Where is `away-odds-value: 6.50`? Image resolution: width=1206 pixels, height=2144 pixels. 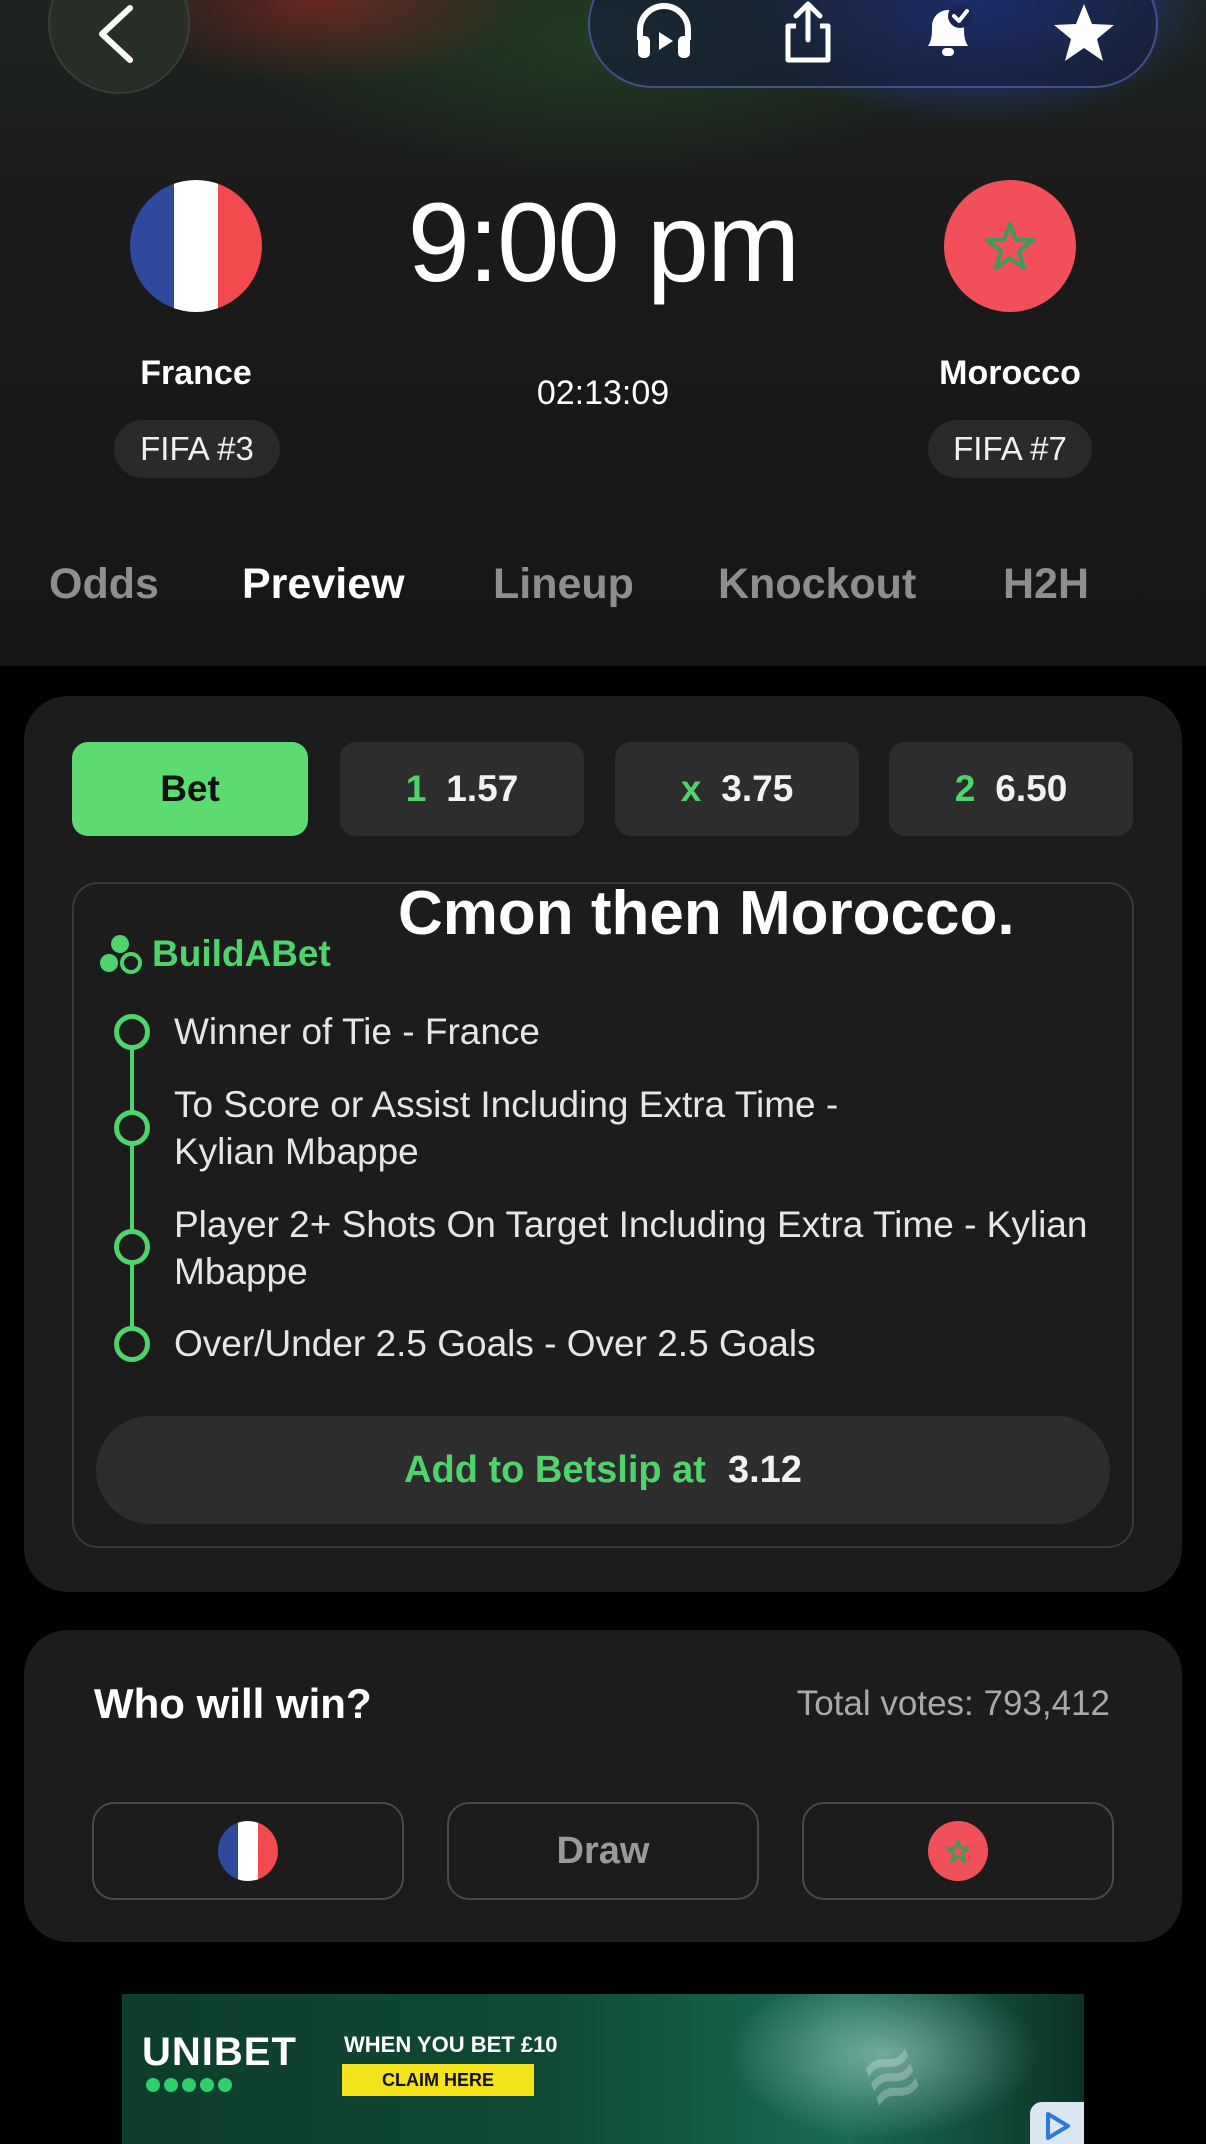 away-odds-value: 6.50 is located at coordinates (1031, 788).